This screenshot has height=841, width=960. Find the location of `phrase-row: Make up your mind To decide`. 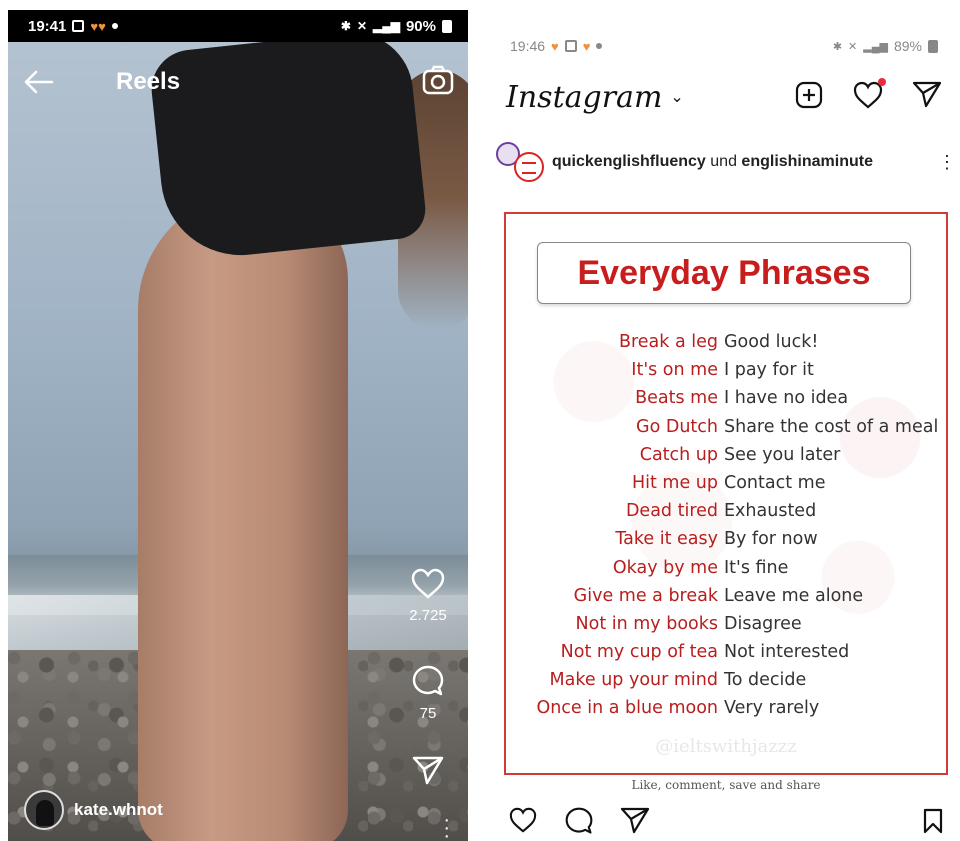

phrase-row: Make up your mind To decide is located at coordinates (726, 684).